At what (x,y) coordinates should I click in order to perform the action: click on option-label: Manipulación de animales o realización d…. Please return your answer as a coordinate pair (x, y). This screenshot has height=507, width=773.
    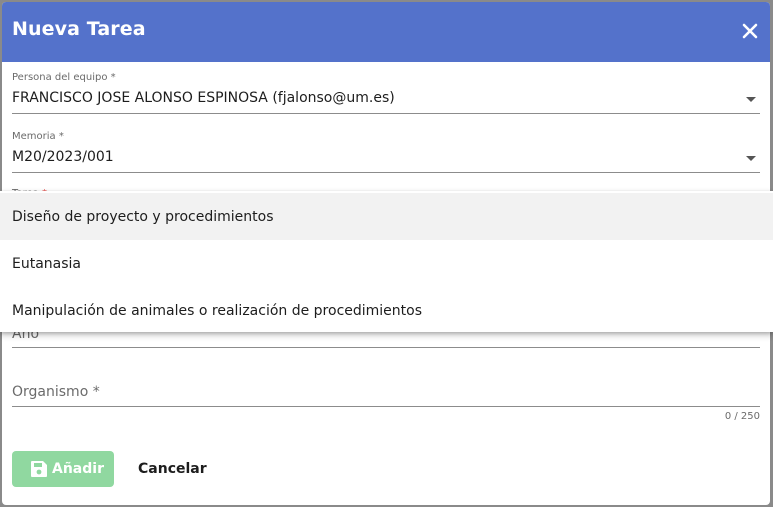
    Looking at the image, I should click on (217, 311).